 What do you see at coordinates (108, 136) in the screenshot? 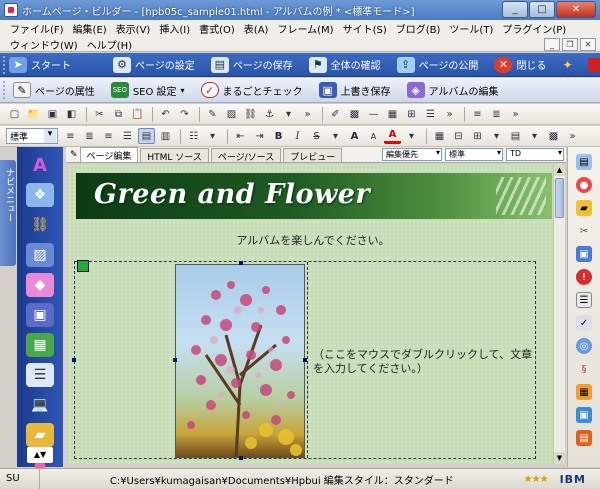
I see `align-right-icon: ≡` at bounding box center [108, 136].